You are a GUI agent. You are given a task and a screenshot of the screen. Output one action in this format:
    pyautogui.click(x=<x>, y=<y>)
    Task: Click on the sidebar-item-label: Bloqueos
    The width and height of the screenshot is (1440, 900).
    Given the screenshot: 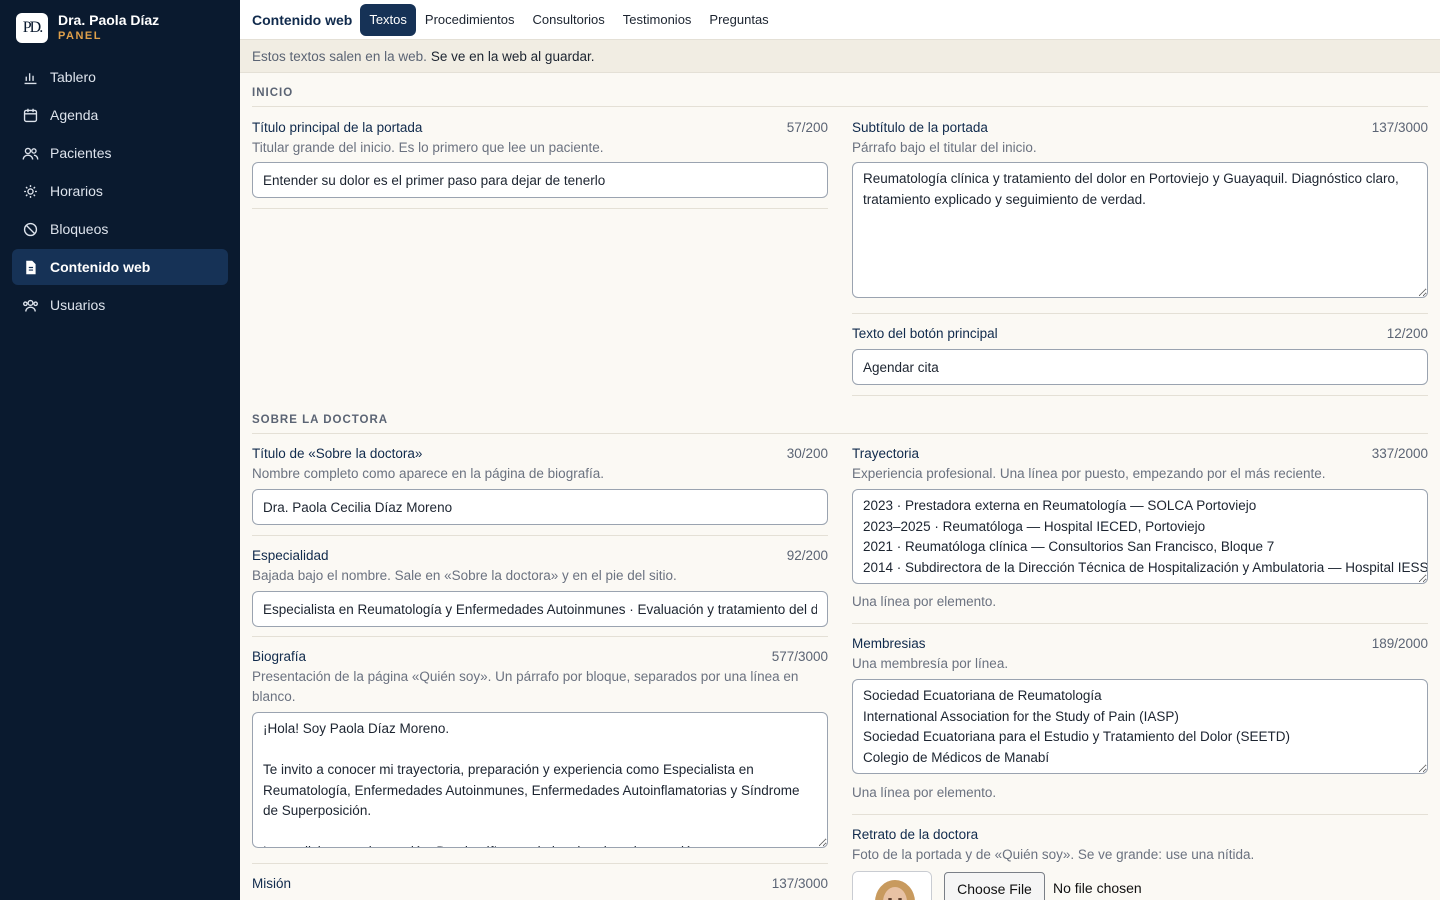 What is the action you would take?
    pyautogui.click(x=79, y=229)
    